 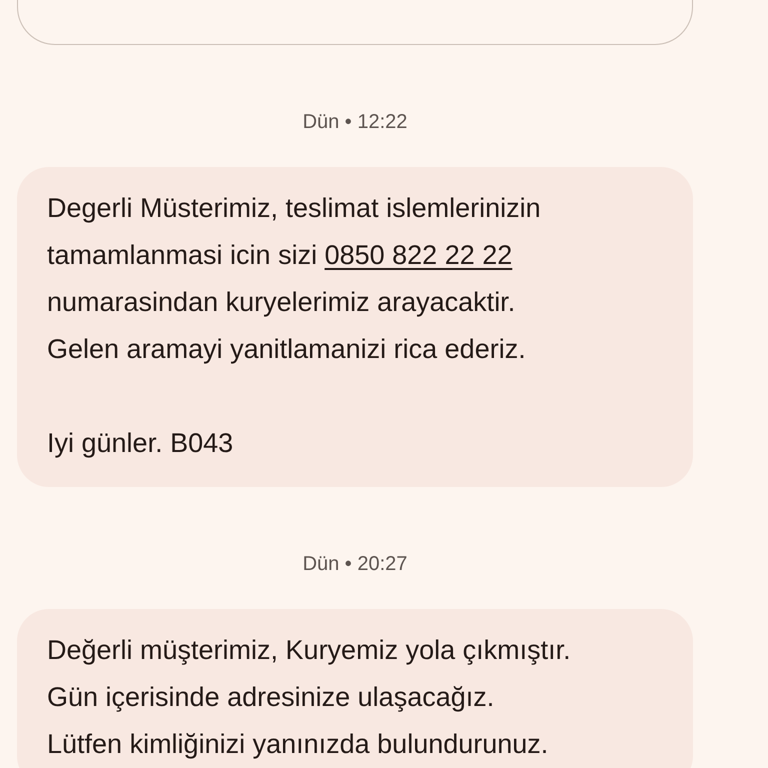 I want to click on phone-link: 0850 822 22 22, so click(x=418, y=255).